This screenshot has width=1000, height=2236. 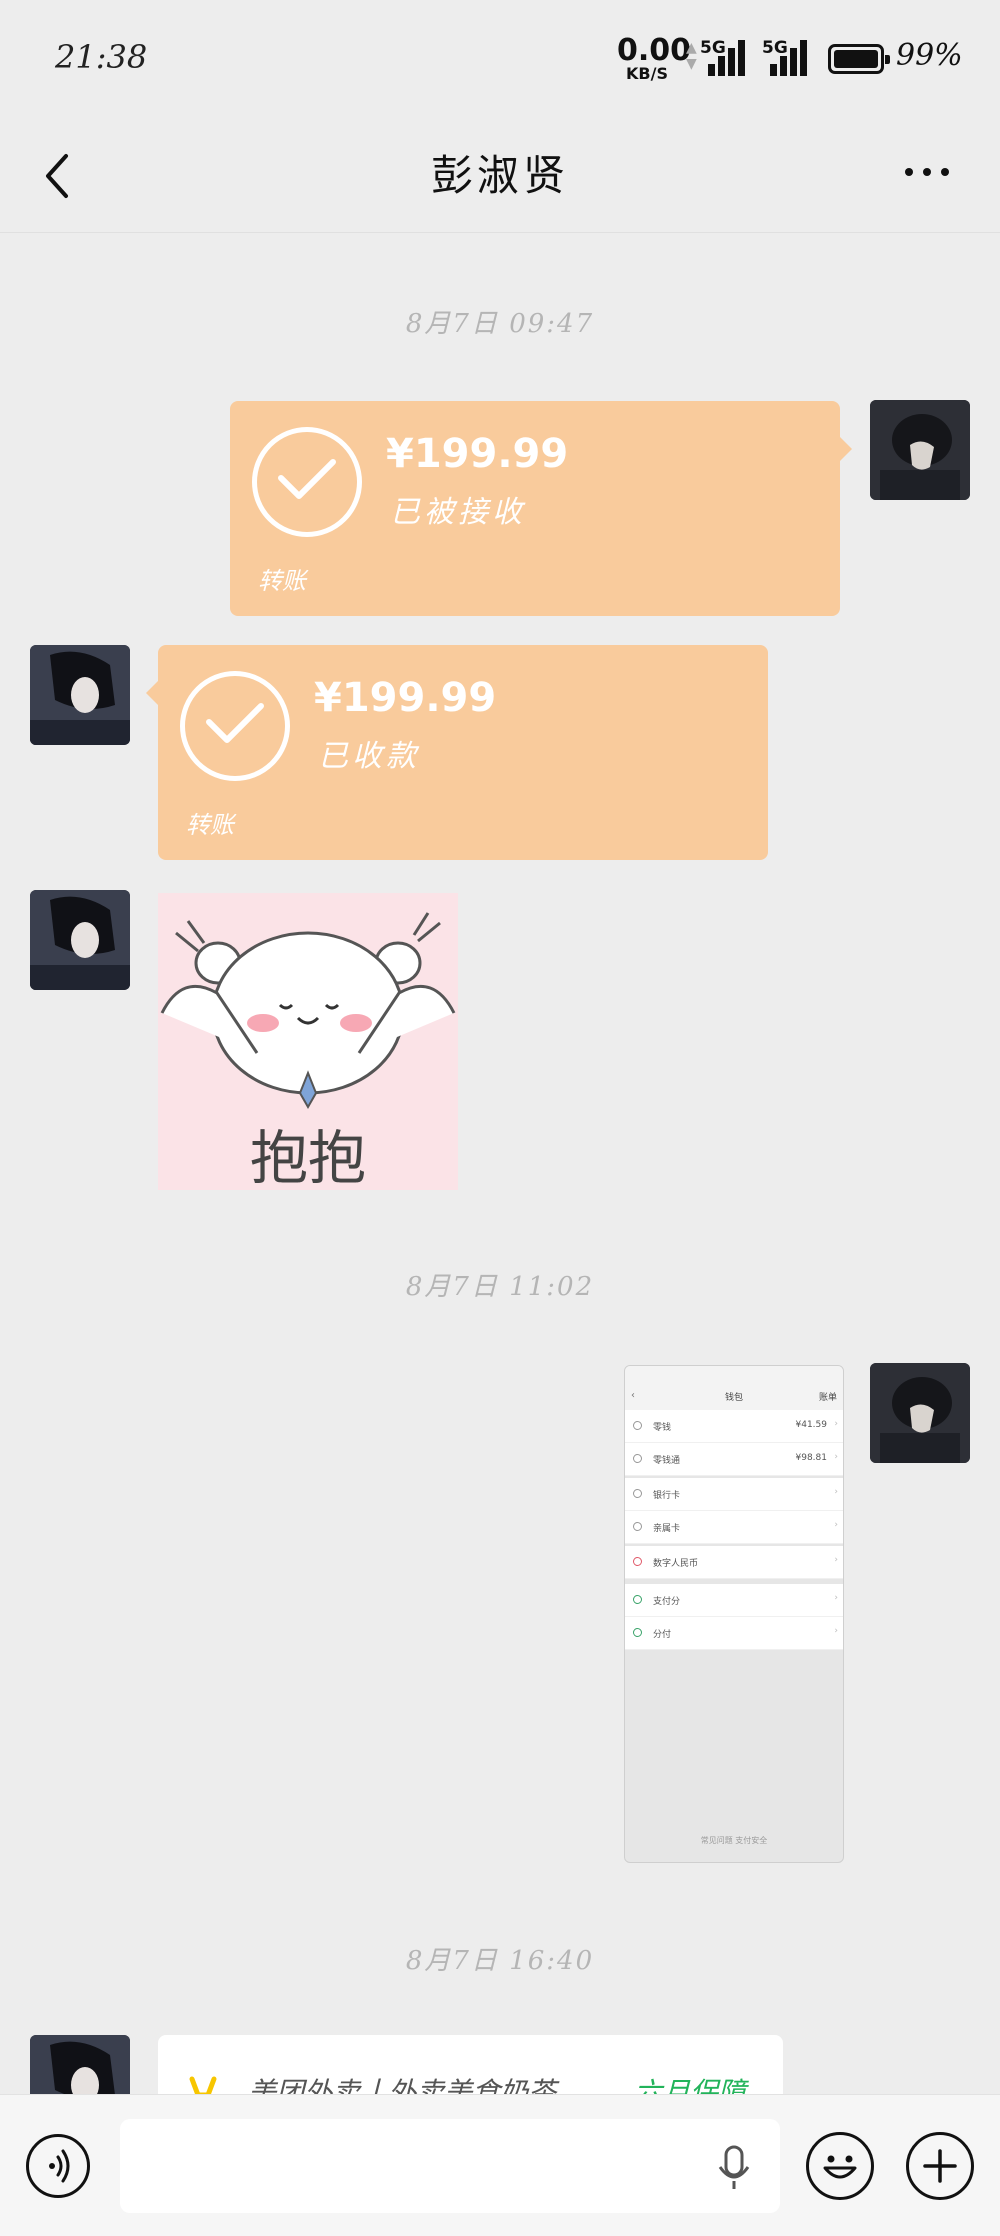 What do you see at coordinates (457, 752) in the screenshot?
I see `transfer-bubble-received: ¥199.99 已收款 转账` at bounding box center [457, 752].